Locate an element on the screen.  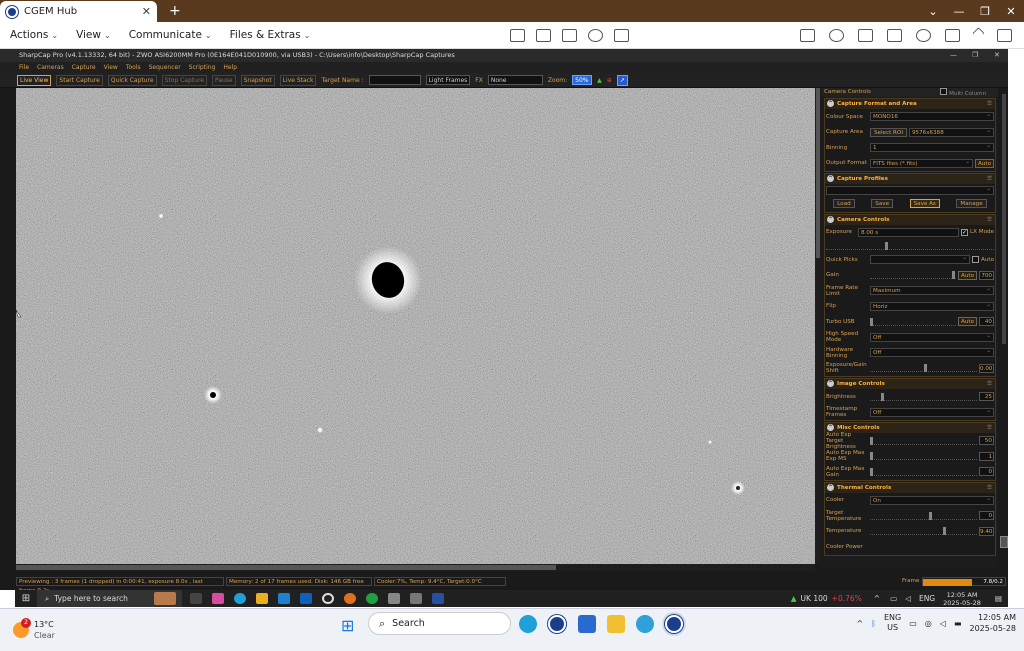
target-temp-value: 0 is located at coordinates (986, 516).